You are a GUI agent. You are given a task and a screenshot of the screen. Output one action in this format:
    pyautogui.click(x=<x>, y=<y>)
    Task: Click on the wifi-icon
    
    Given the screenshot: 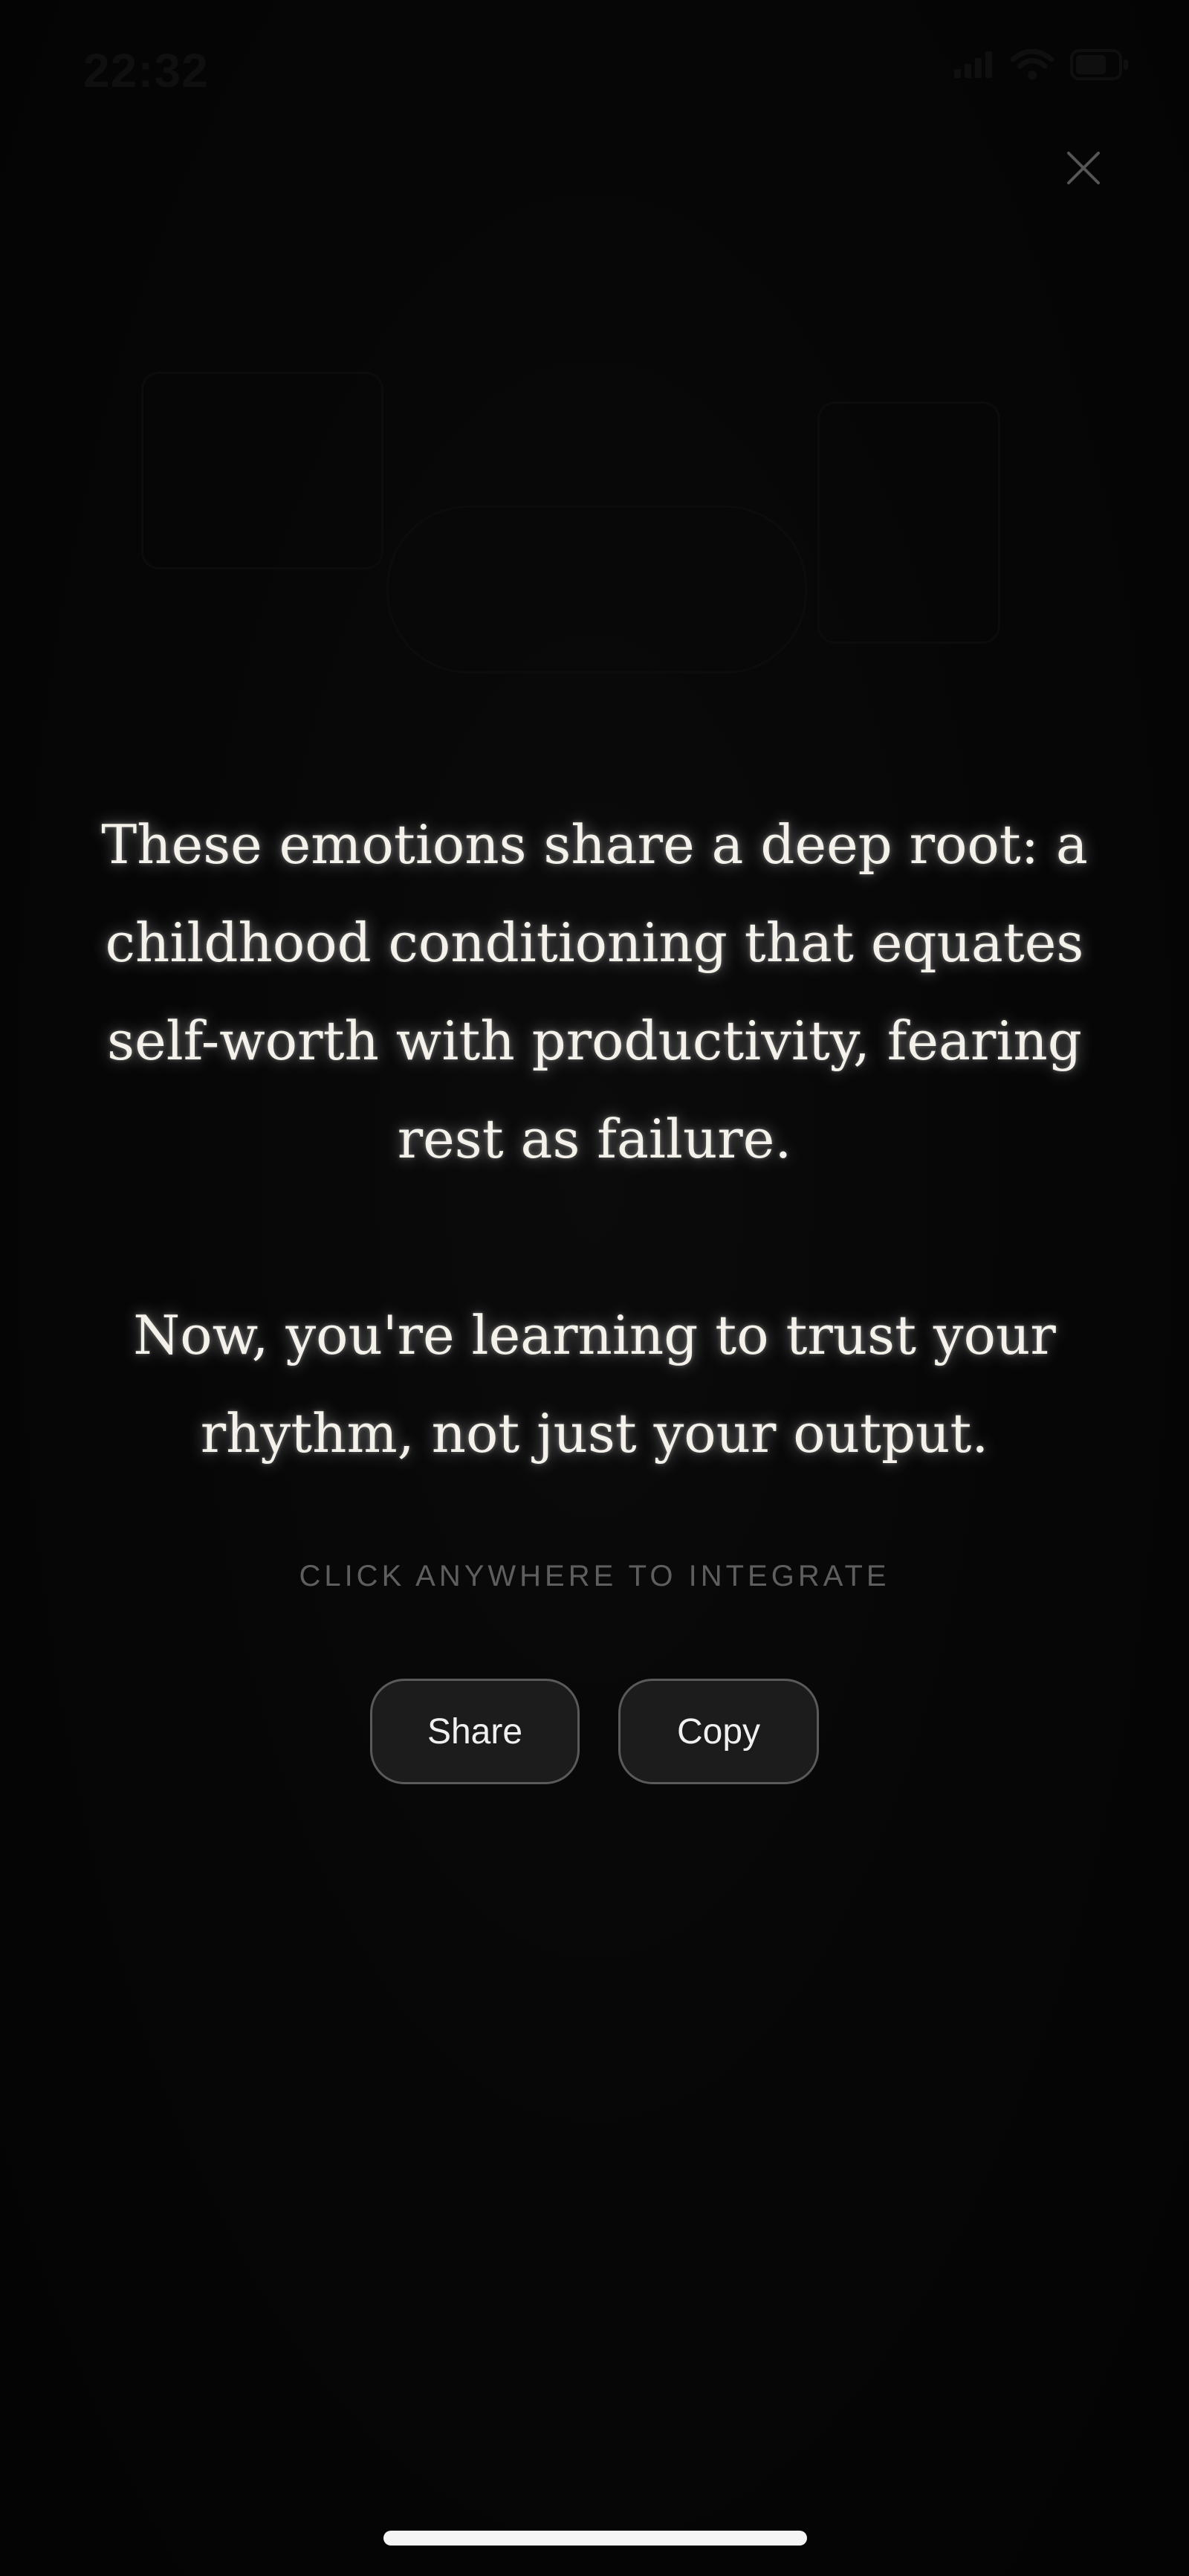 What is the action you would take?
    pyautogui.click(x=1032, y=64)
    